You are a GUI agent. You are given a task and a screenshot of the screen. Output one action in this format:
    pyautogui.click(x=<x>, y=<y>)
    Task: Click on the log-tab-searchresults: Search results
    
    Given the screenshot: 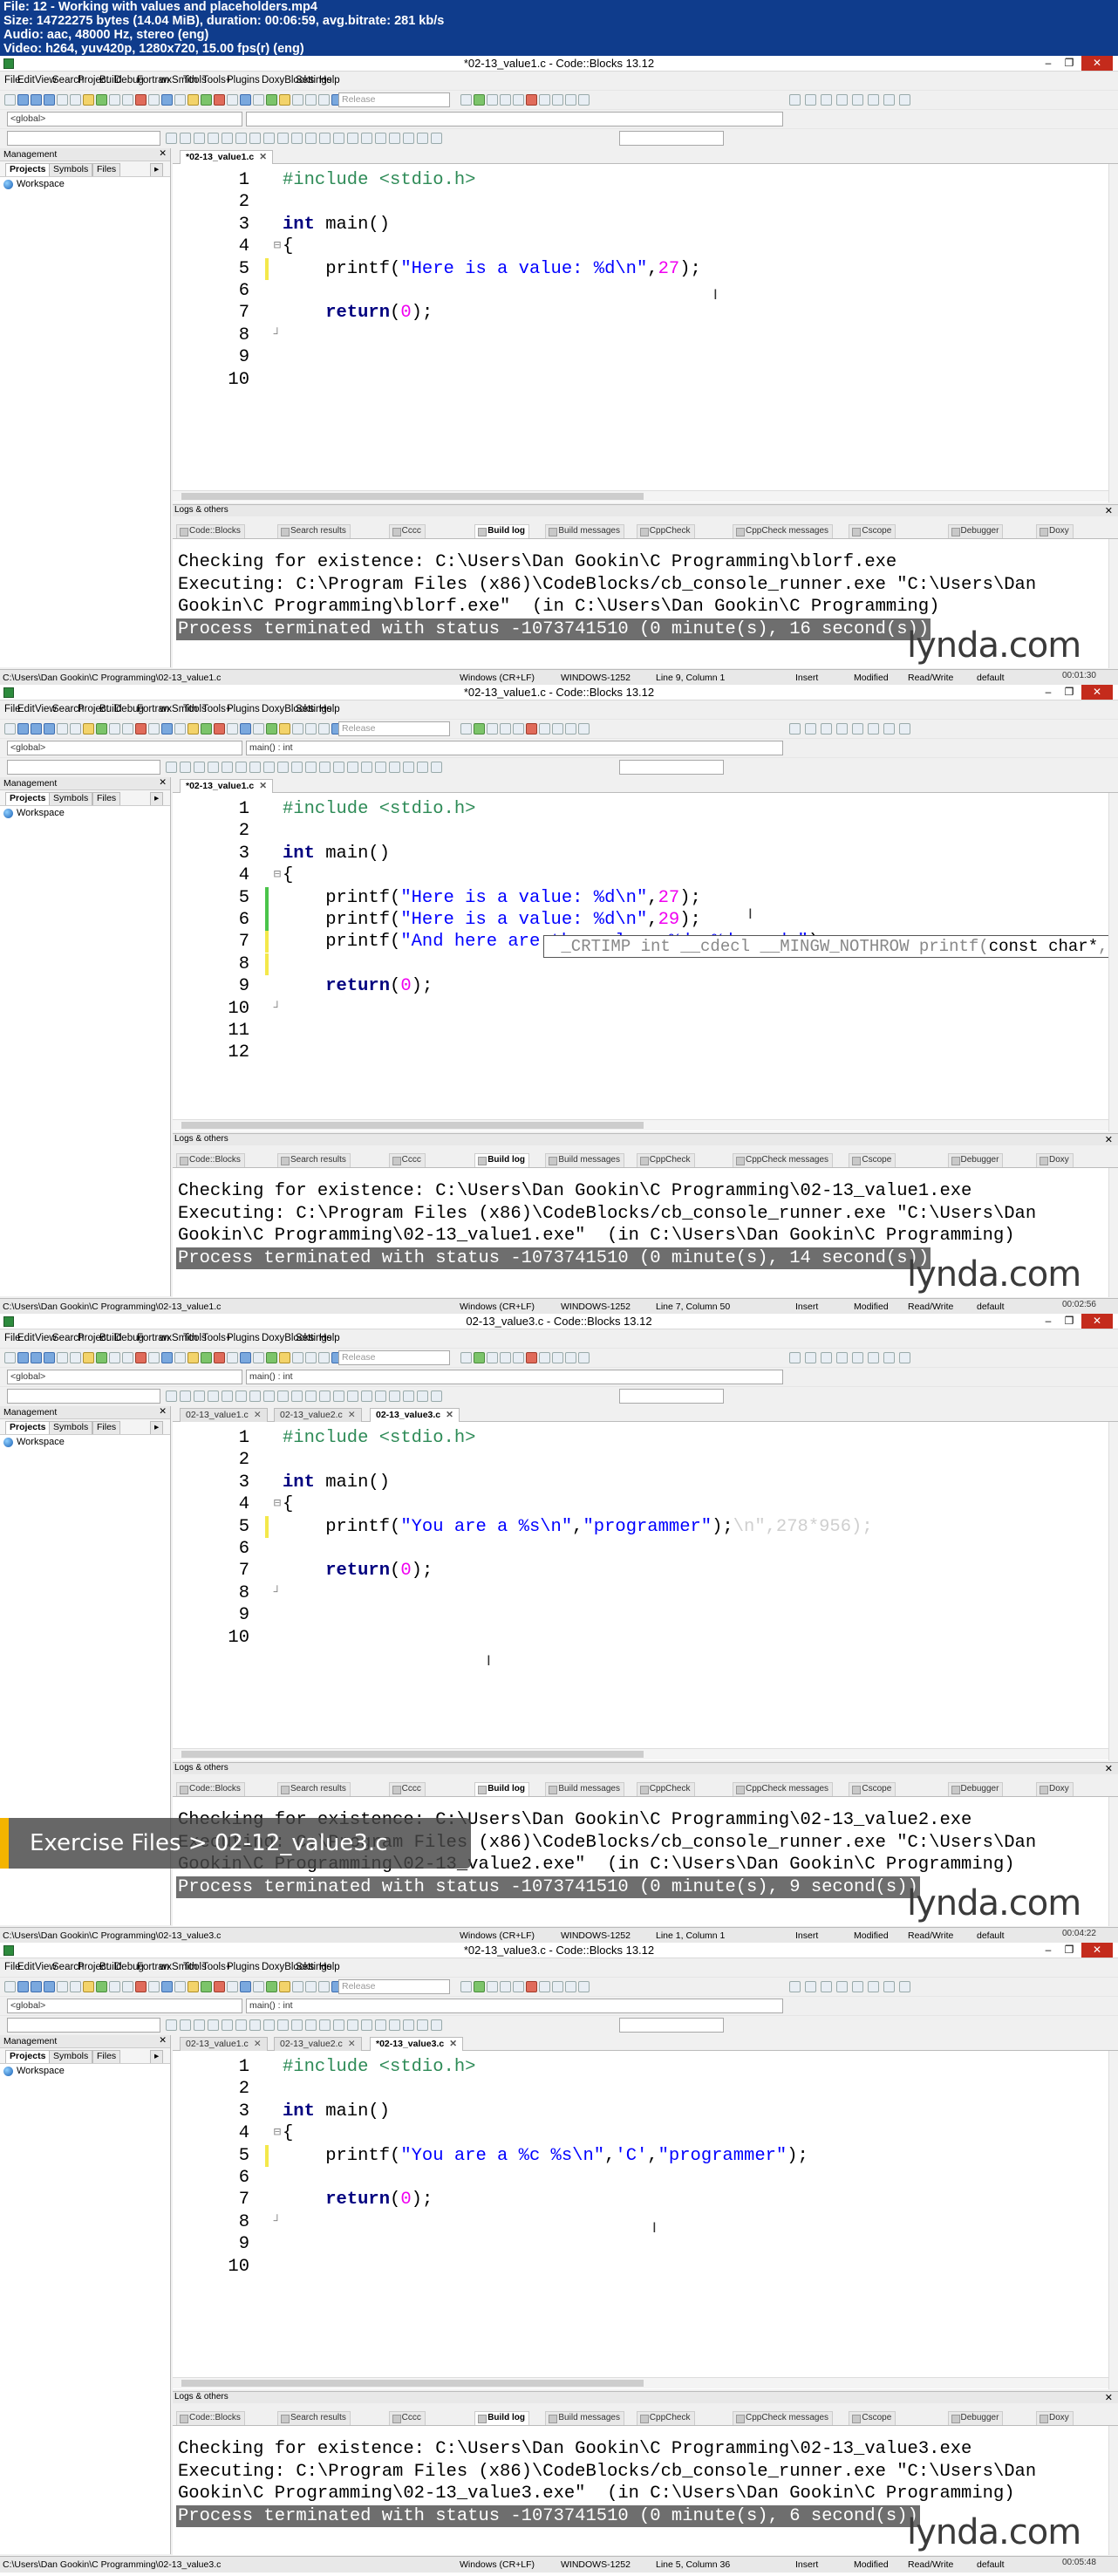 What is the action you would take?
    pyautogui.click(x=314, y=531)
    